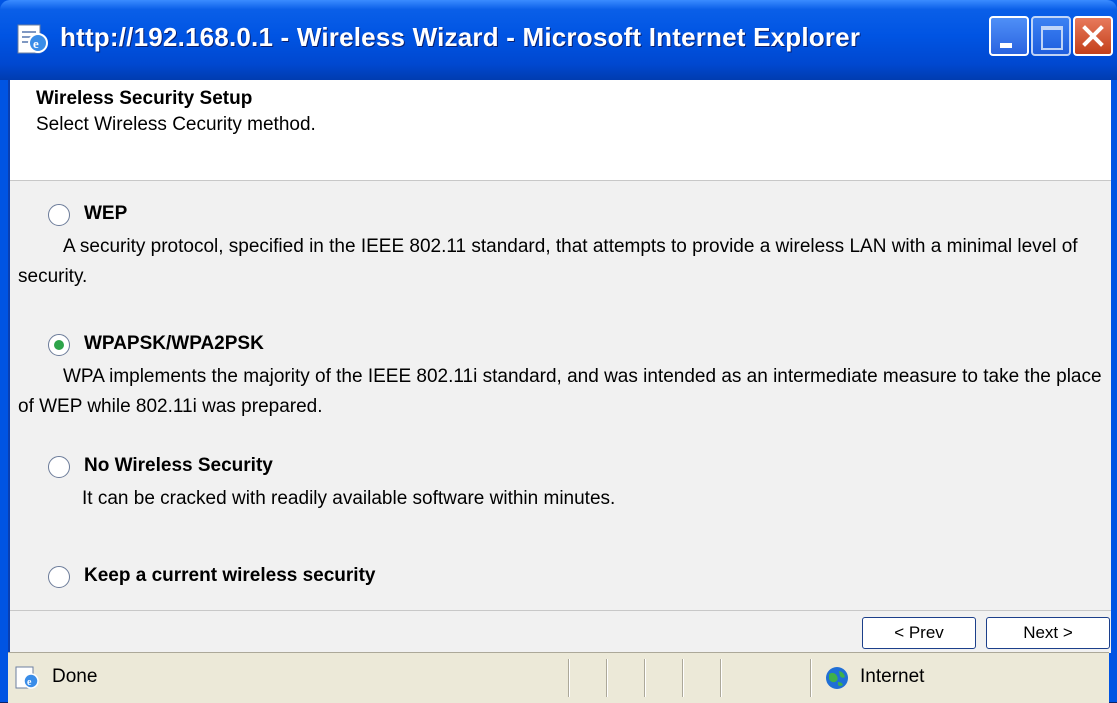 The image size is (1117, 703). I want to click on next-button: Next >, so click(1048, 633).